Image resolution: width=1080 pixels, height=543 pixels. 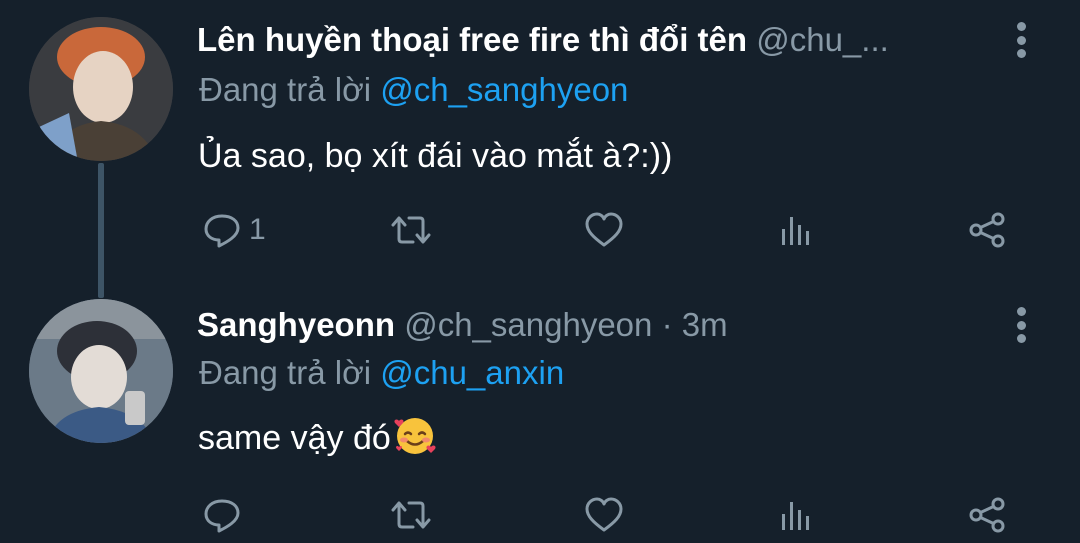 I want to click on smiling-face-with-hearts-icon, so click(x=415, y=436).